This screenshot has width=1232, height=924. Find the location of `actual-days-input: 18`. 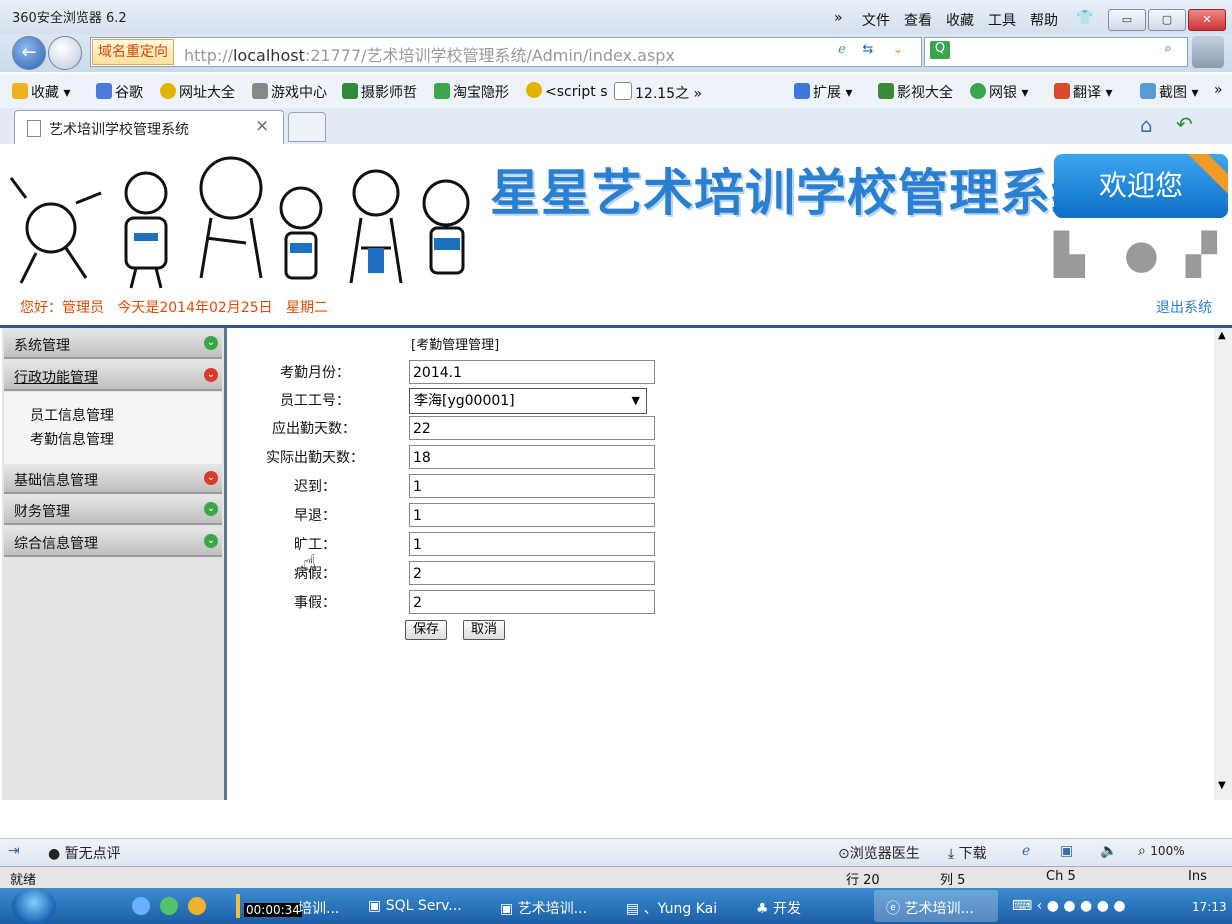

actual-days-input: 18 is located at coordinates (532, 457).